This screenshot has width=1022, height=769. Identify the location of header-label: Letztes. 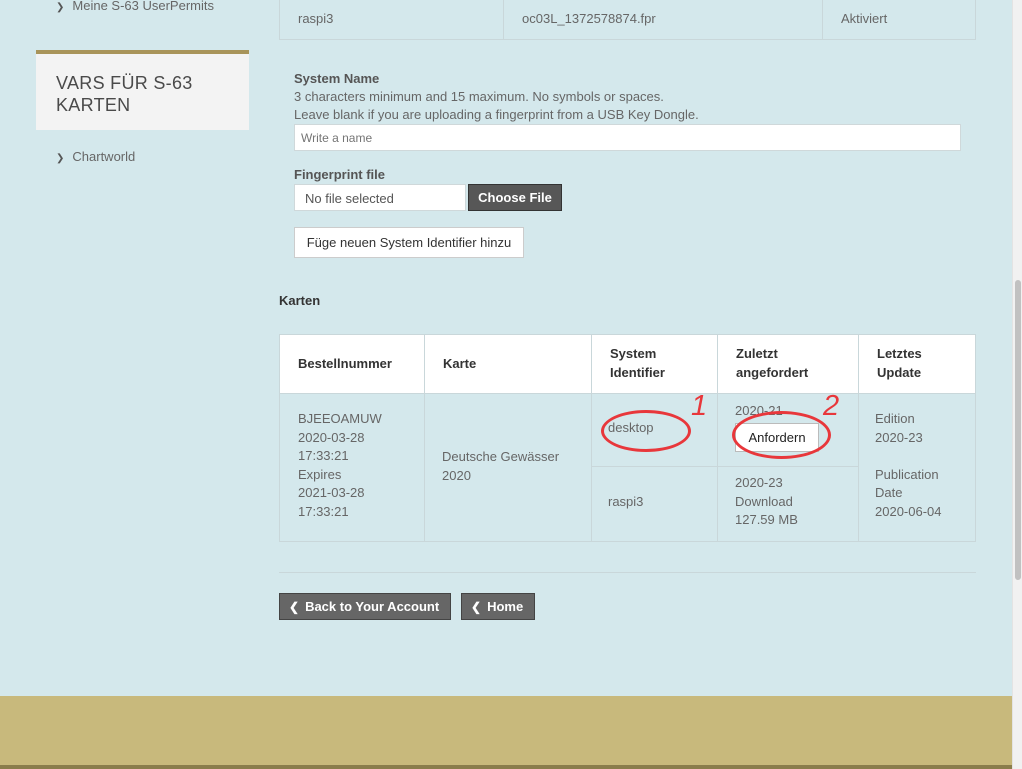
(899, 353).